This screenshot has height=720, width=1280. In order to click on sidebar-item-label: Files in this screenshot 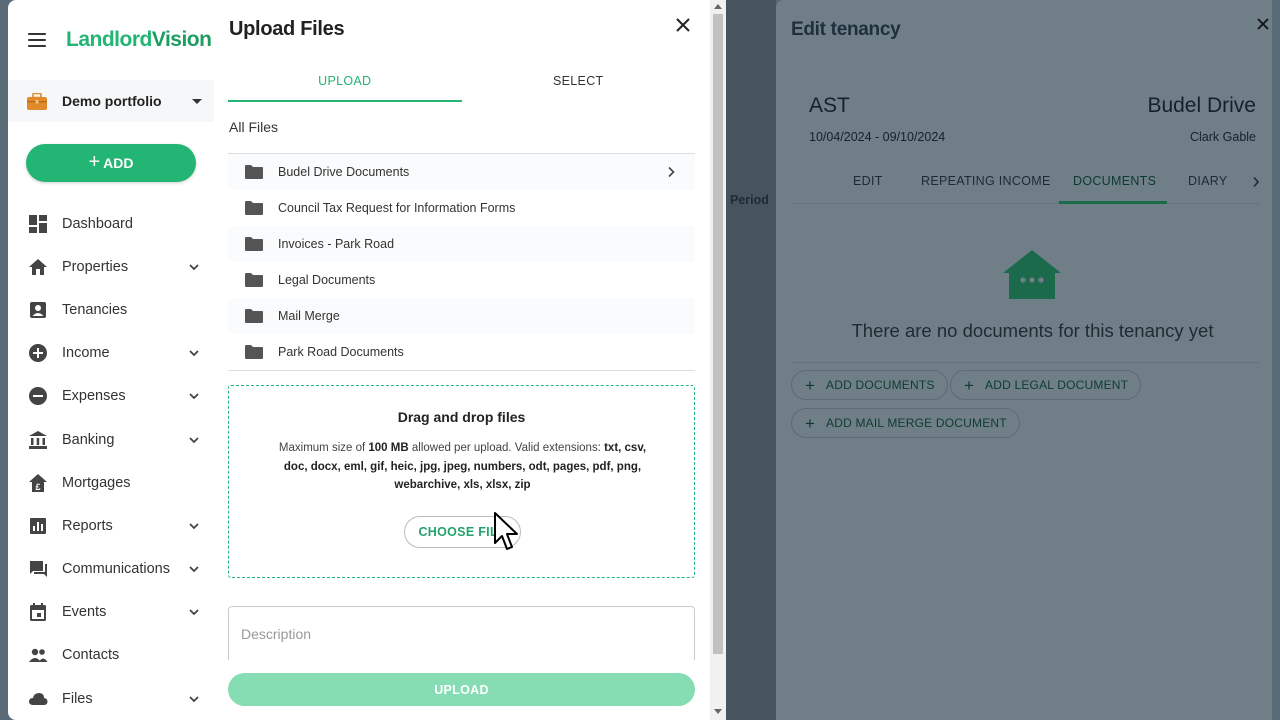, I will do `click(77, 698)`.